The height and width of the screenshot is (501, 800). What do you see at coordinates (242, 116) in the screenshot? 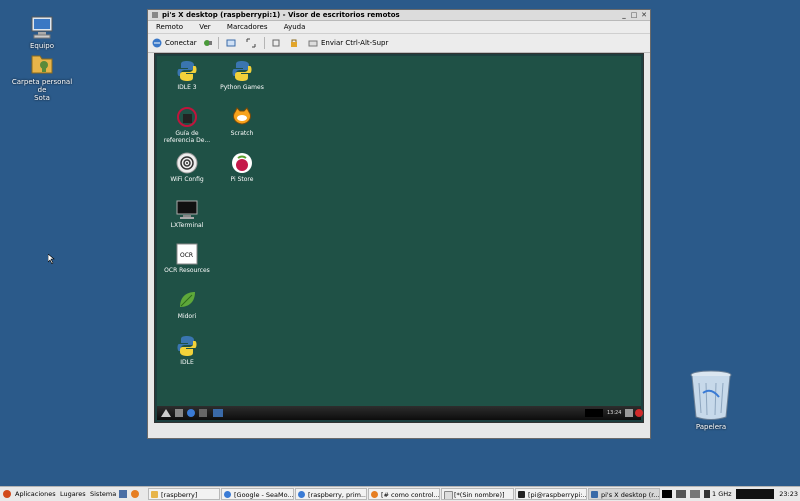
I see `scratch-cat-icon` at bounding box center [242, 116].